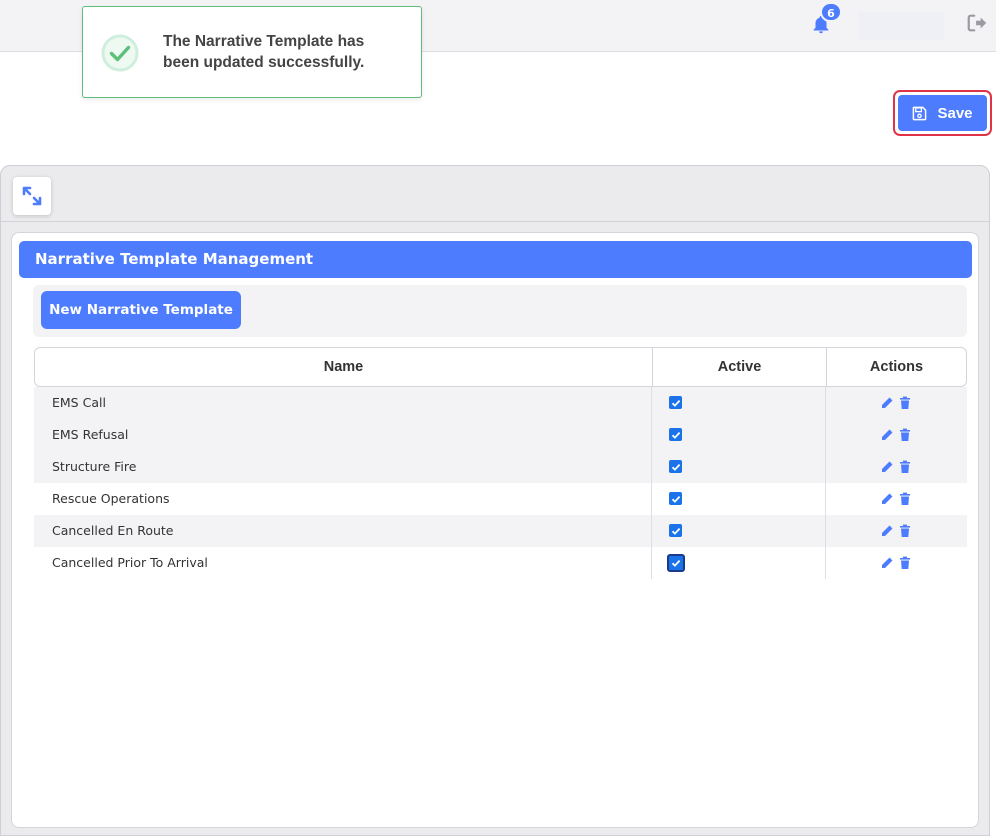 The image size is (996, 836). I want to click on table-row: Rescue Operations, so click(500, 499).